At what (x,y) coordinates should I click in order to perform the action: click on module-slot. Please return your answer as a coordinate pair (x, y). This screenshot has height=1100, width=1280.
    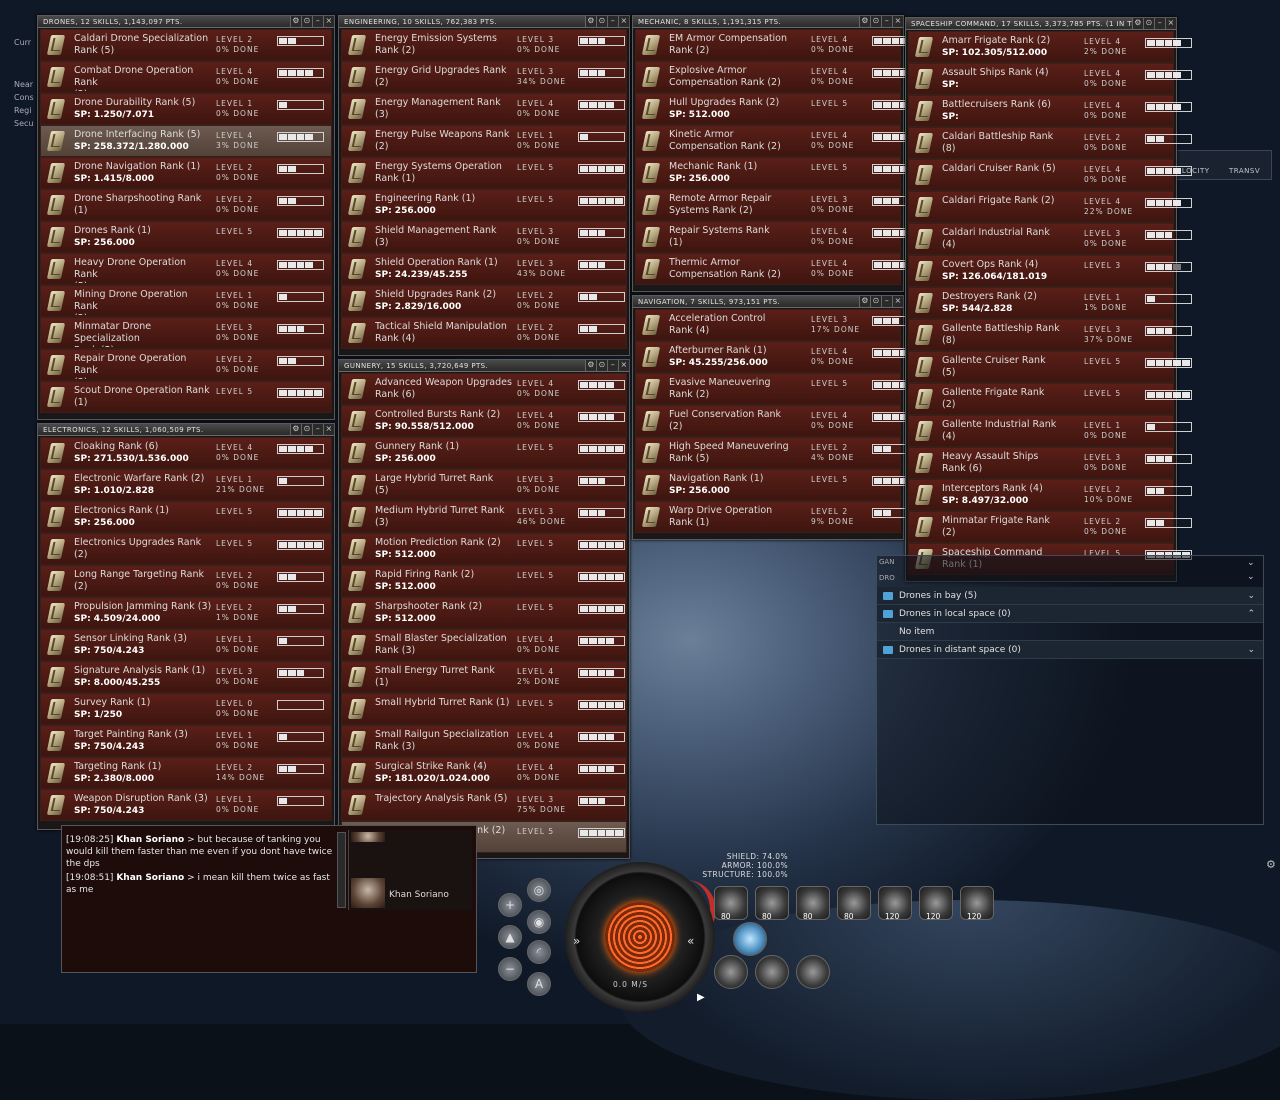
    Looking at the image, I should click on (731, 972).